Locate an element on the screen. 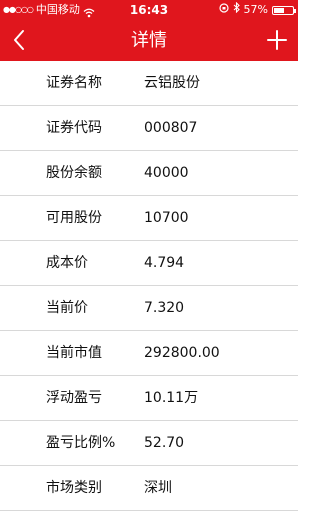 Image resolution: width=320 pixels, height=511 pixels. plus-icon is located at coordinates (277, 40).